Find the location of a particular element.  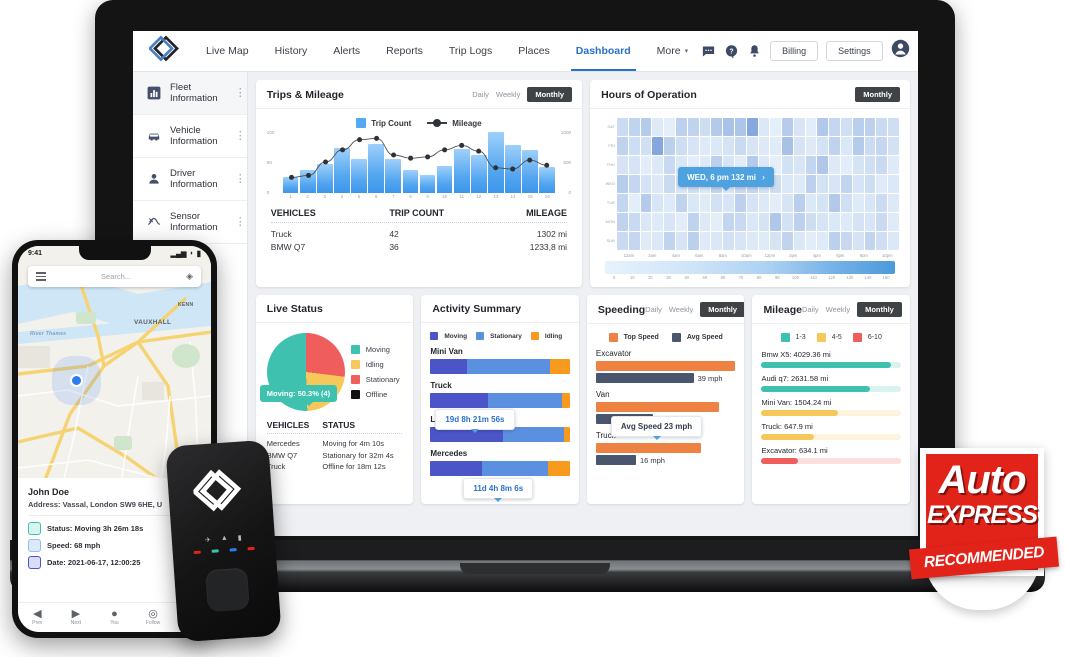

speeding-tab-weekly: Weekly is located at coordinates (681, 309).